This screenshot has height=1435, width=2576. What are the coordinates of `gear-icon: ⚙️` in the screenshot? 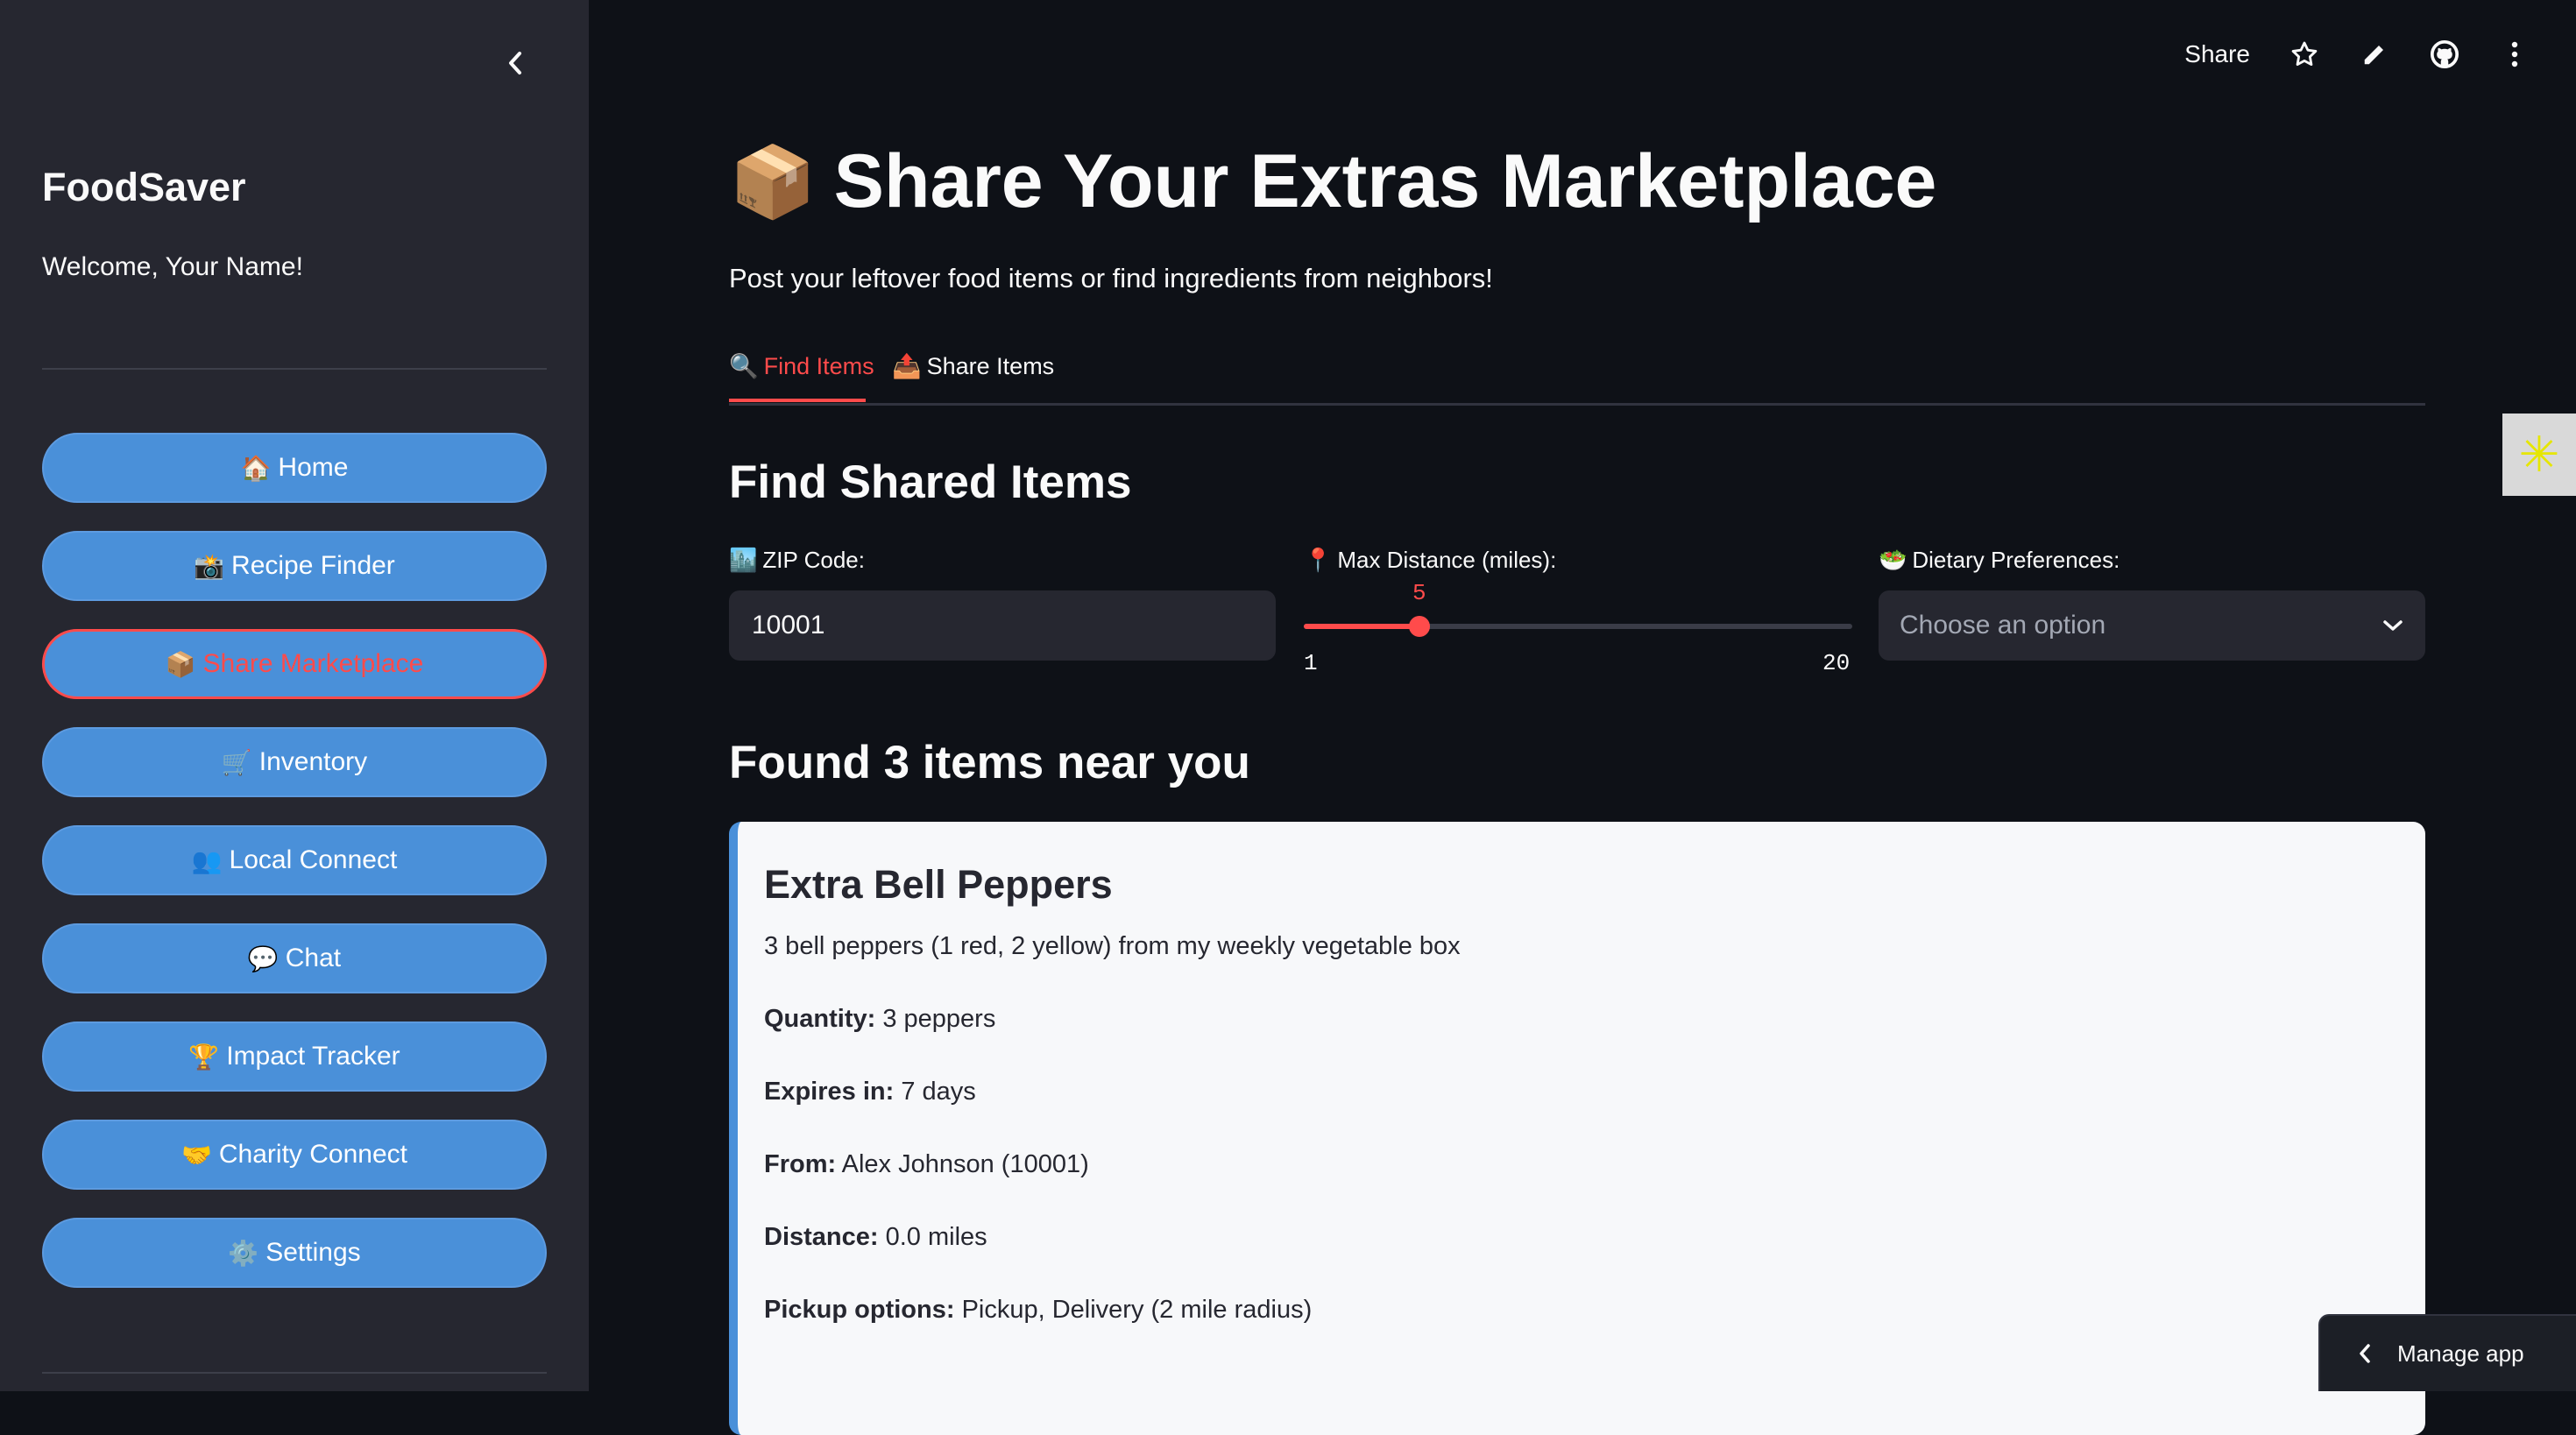 It's located at (243, 1253).